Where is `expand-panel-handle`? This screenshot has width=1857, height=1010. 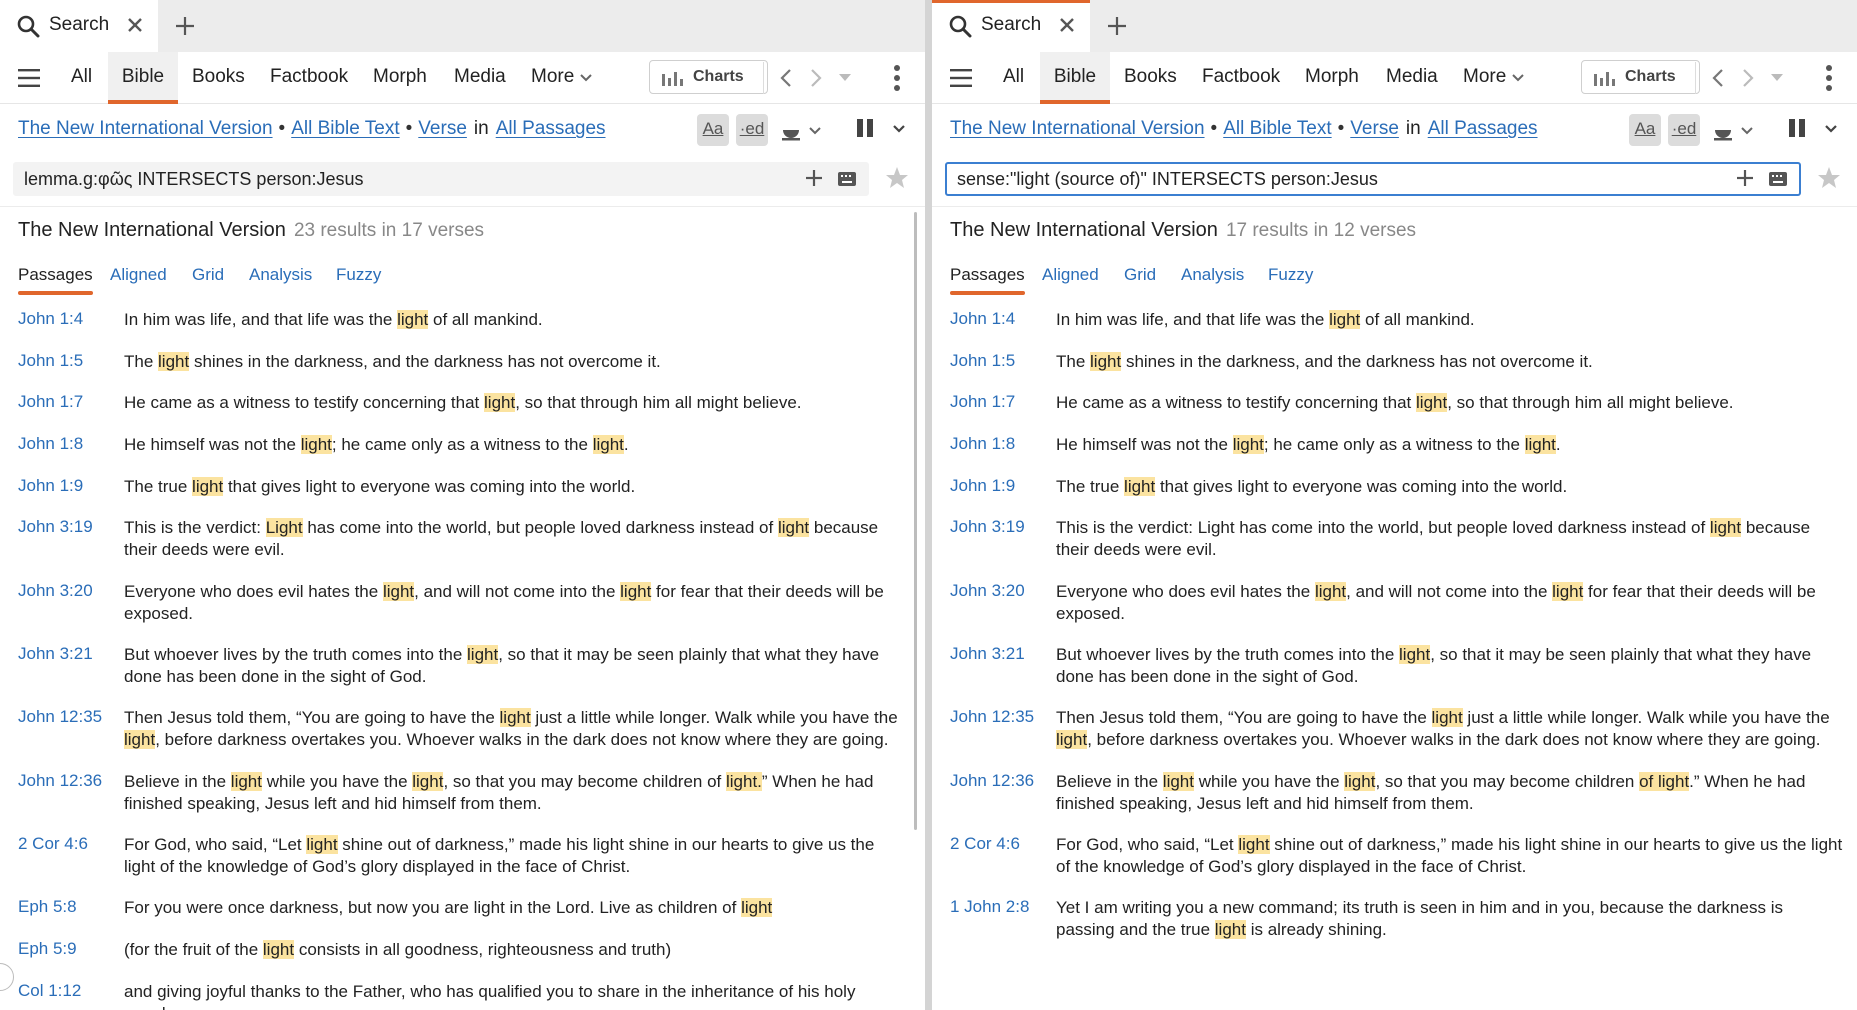 expand-panel-handle is located at coordinates (7, 977).